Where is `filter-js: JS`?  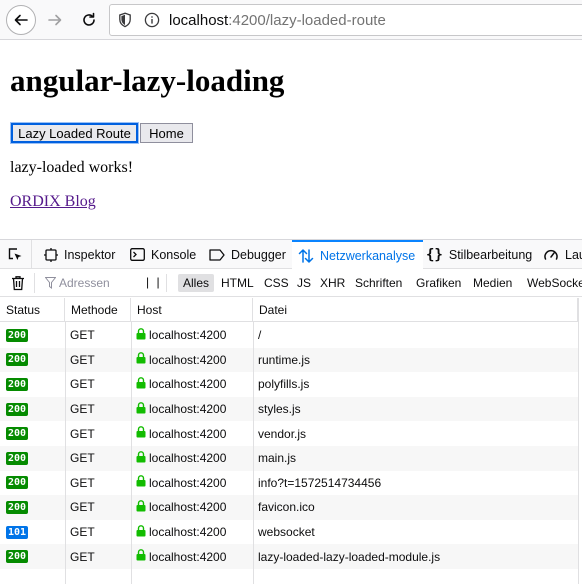 filter-js: JS is located at coordinates (304, 283).